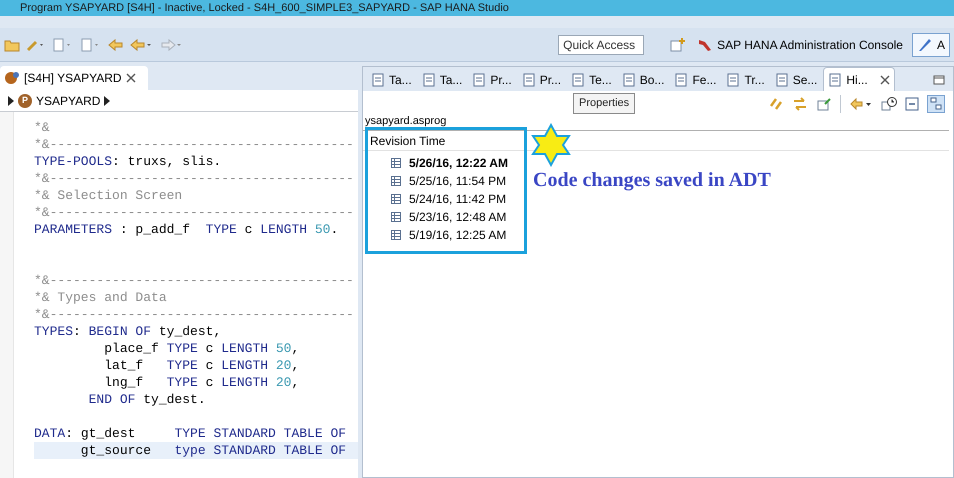  I want to click on code-line: place_f TYPE c LENGTH 50,, so click(201, 348).